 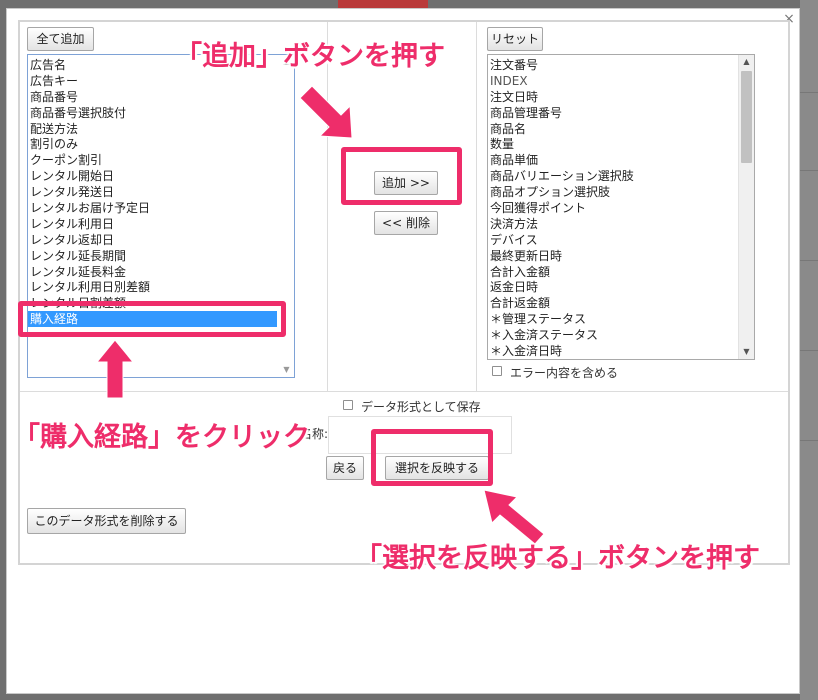 I want to click on save-format-checkbox, so click(x=348, y=405).